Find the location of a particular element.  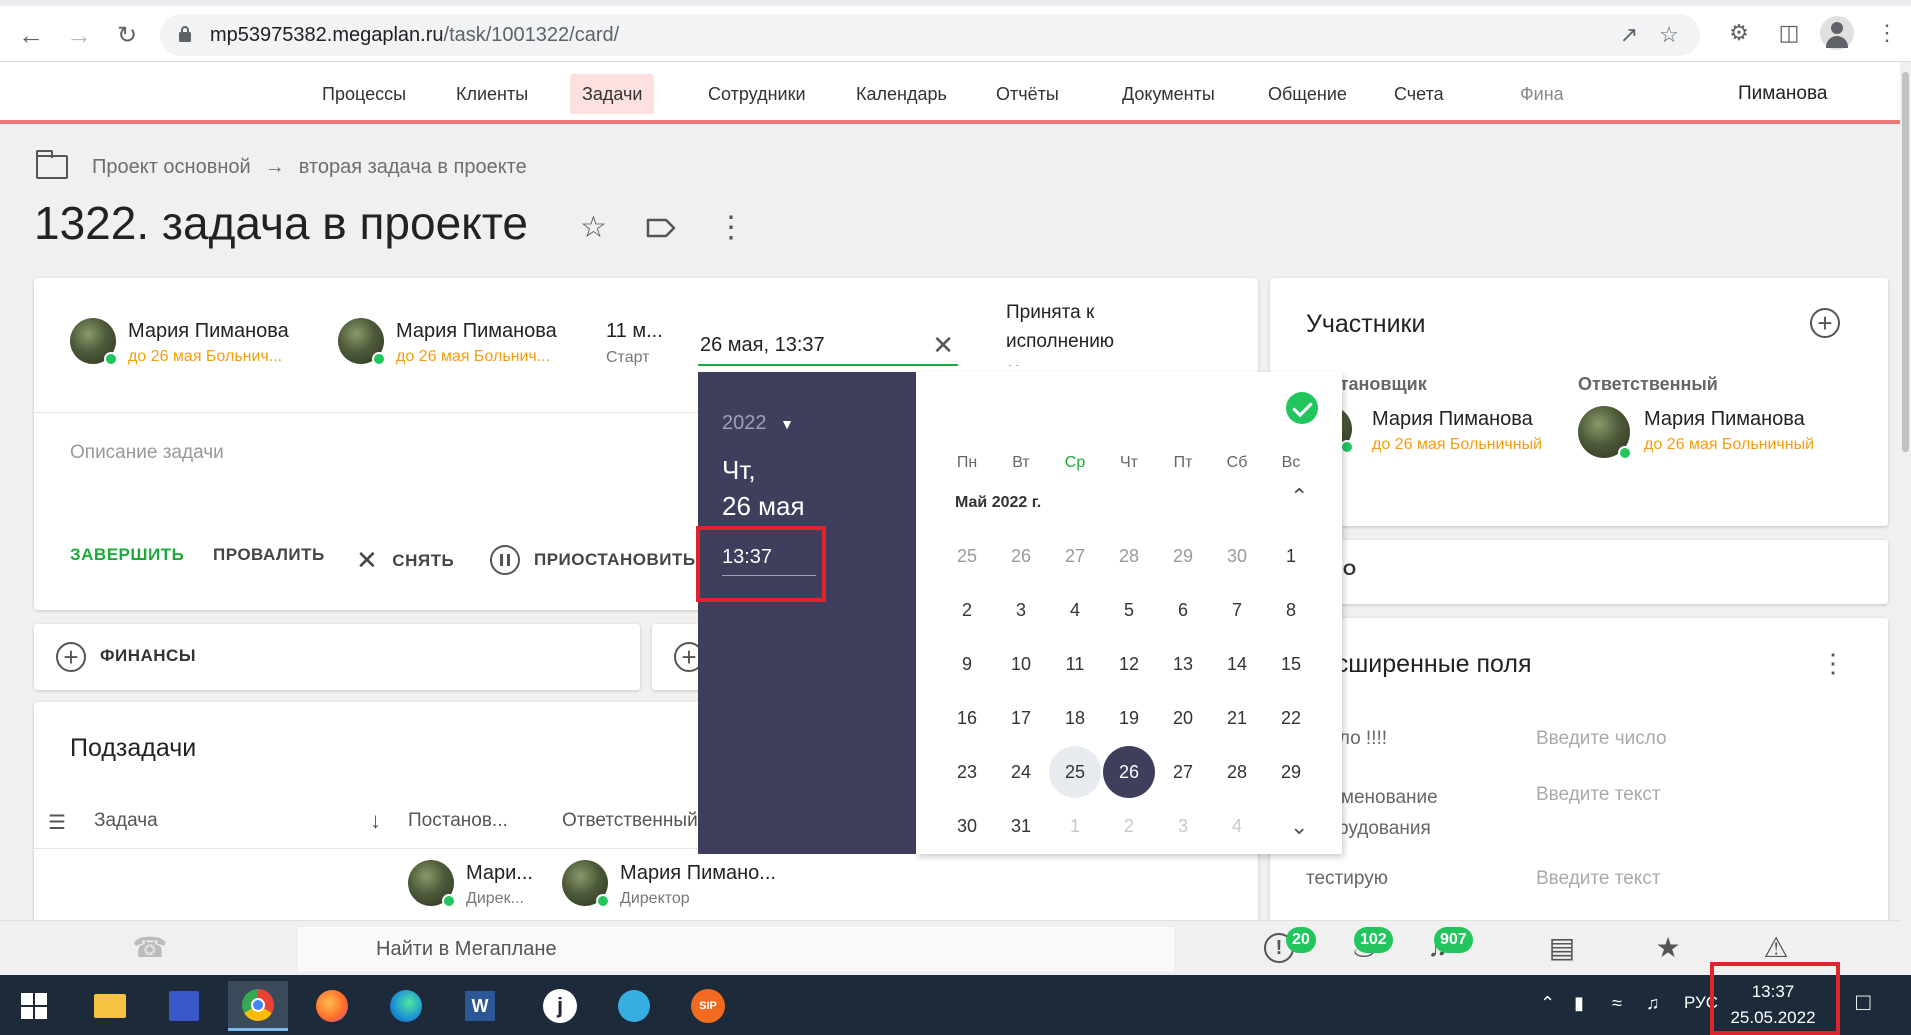

menu-item-communication: Общение is located at coordinates (1307, 94).